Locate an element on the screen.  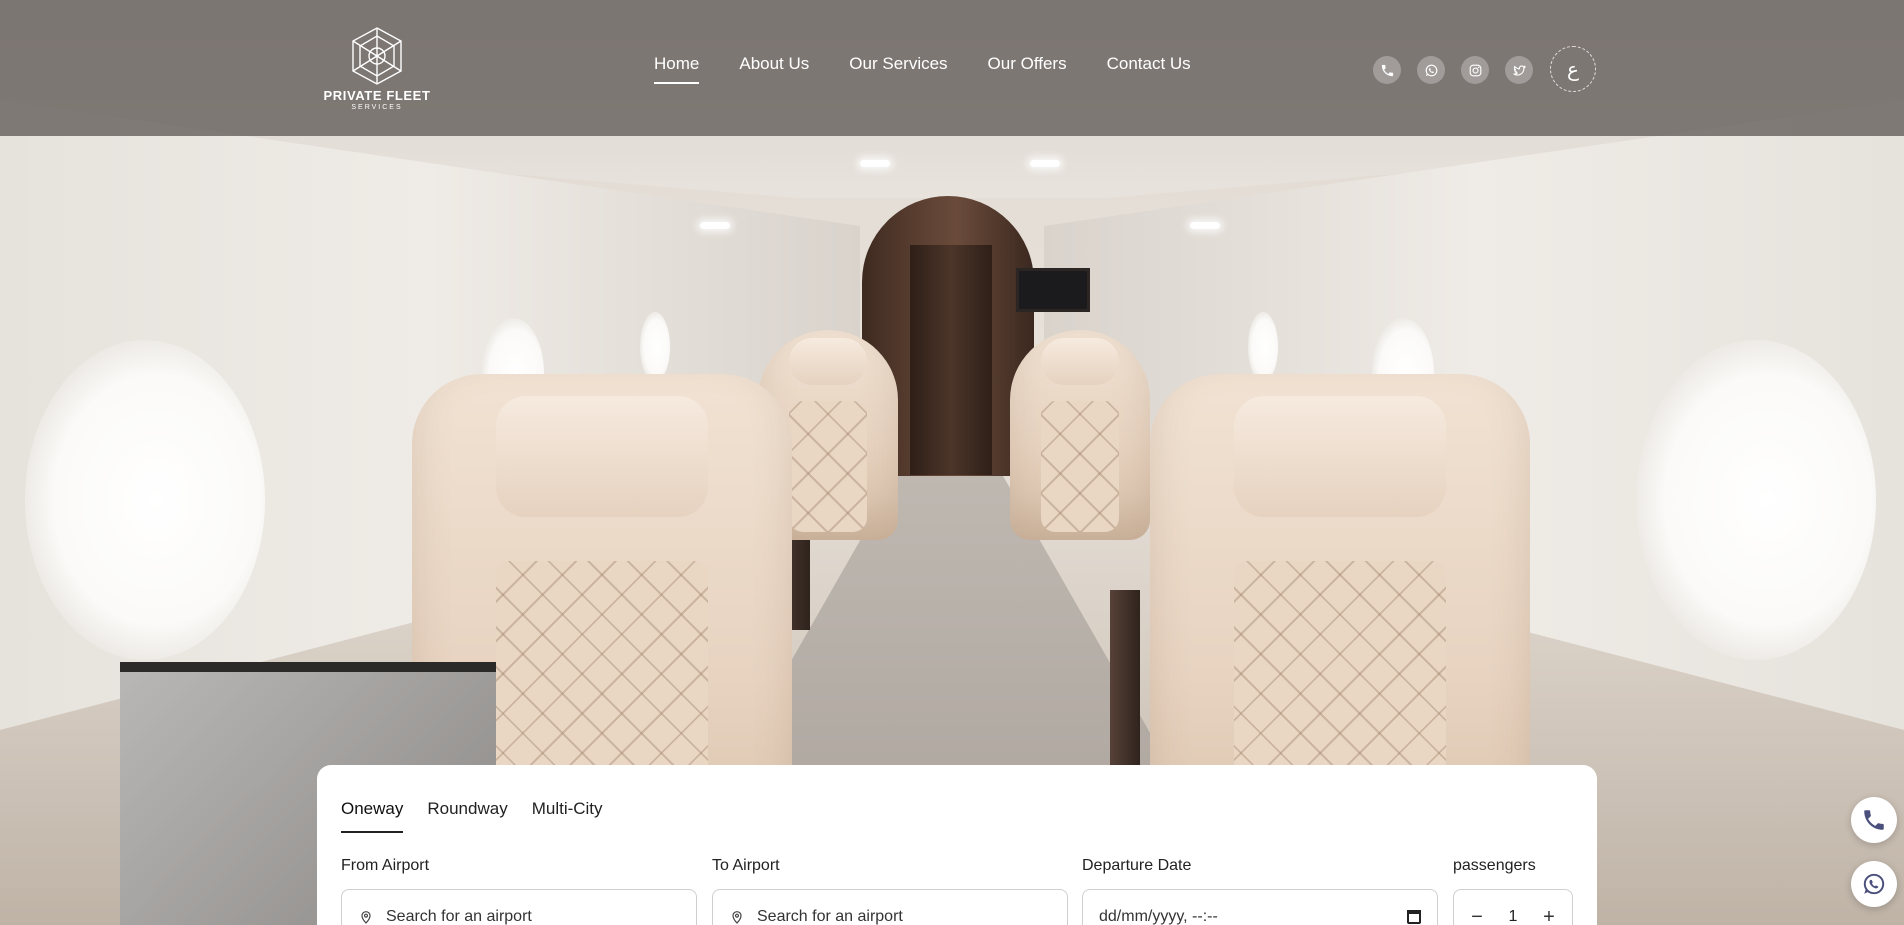
tab-multi-city: Multi-City is located at coordinates (567, 816).